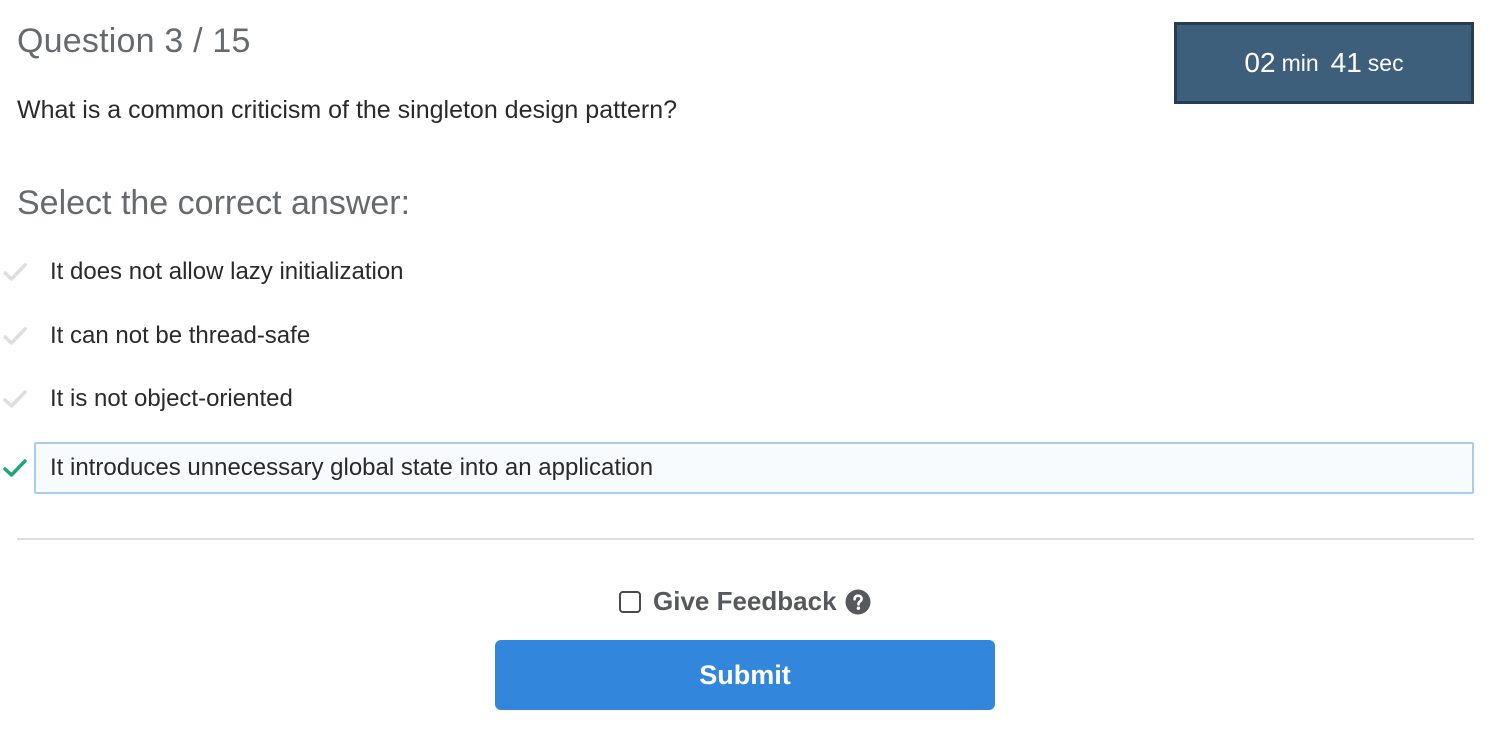 The width and height of the screenshot is (1504, 742). I want to click on timer-minutes-unit: min, so click(1300, 62).